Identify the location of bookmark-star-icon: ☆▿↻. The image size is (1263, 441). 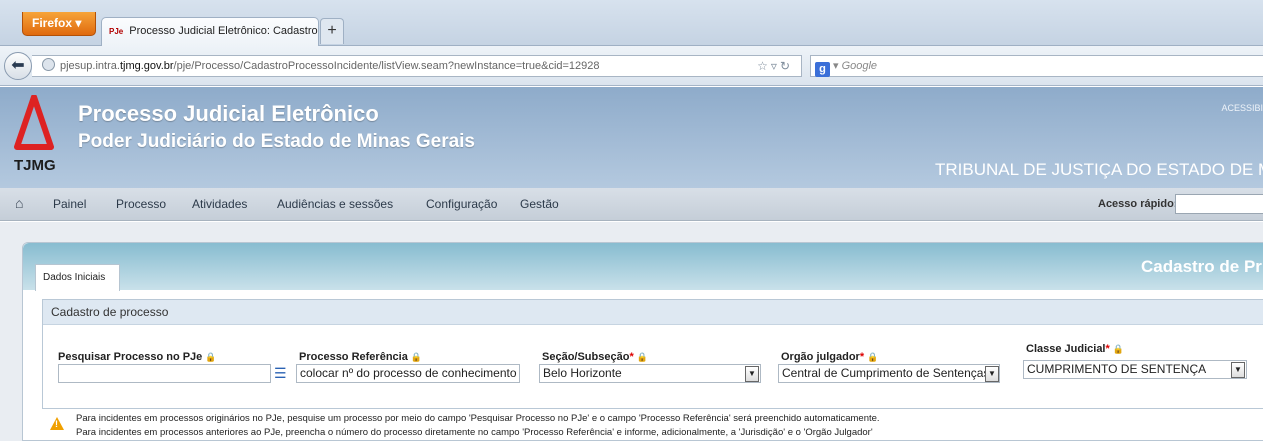
(775, 66).